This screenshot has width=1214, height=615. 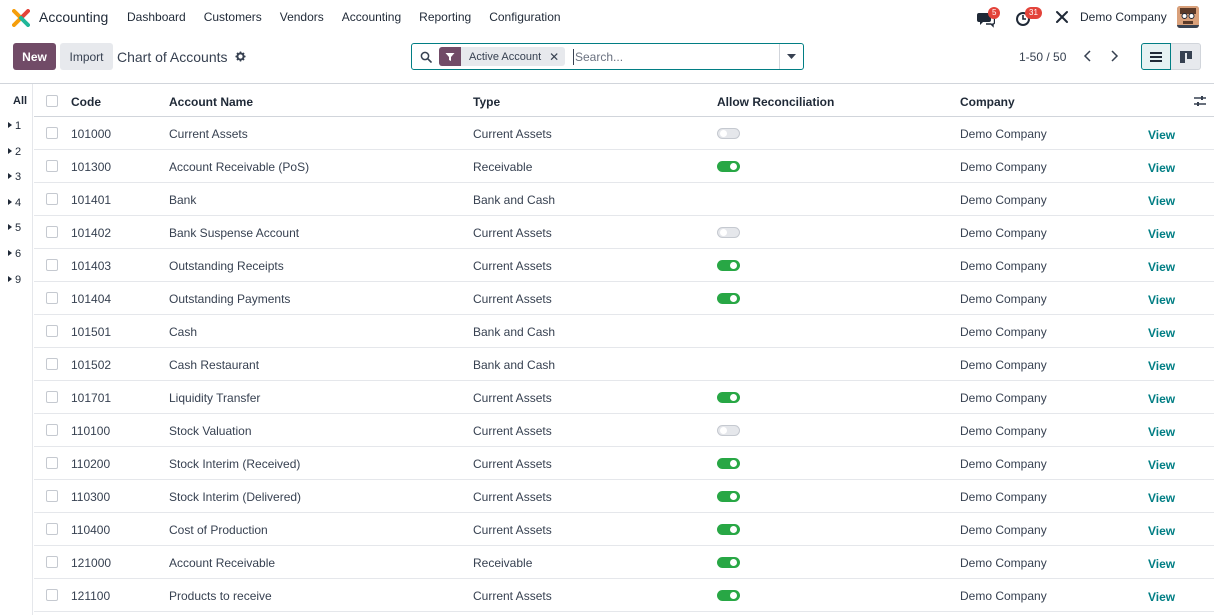 What do you see at coordinates (233, 17) in the screenshot?
I see `menu-customers: Customers` at bounding box center [233, 17].